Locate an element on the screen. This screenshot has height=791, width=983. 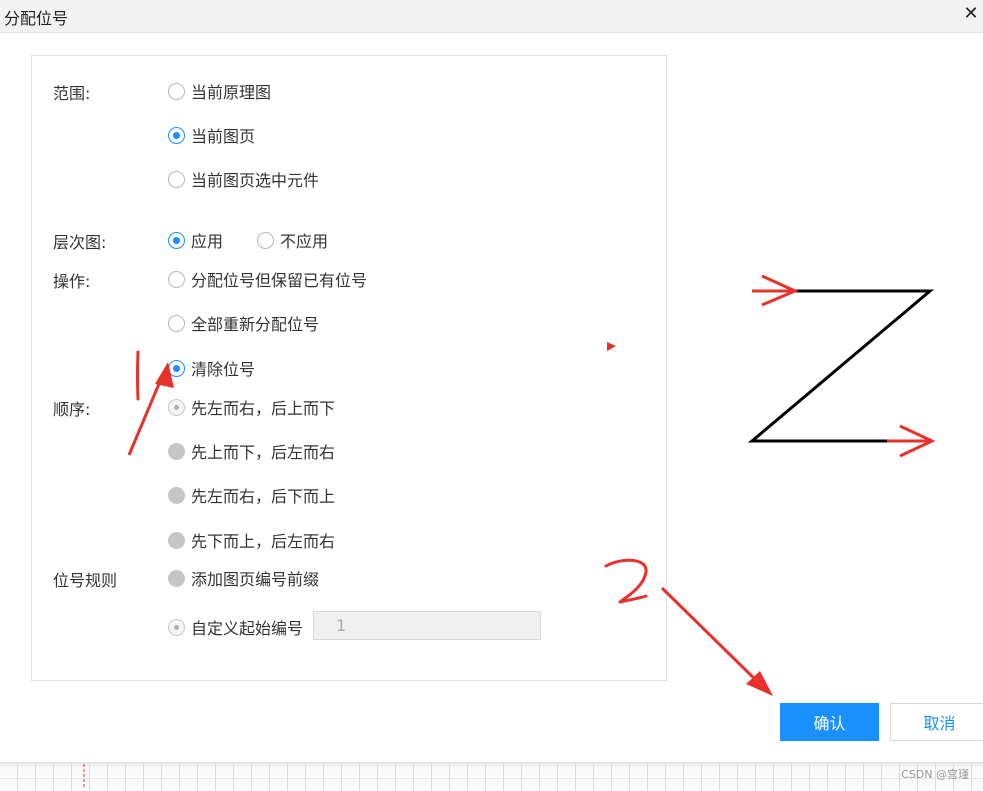
annotation-arrow-one is located at coordinates (150, 409).